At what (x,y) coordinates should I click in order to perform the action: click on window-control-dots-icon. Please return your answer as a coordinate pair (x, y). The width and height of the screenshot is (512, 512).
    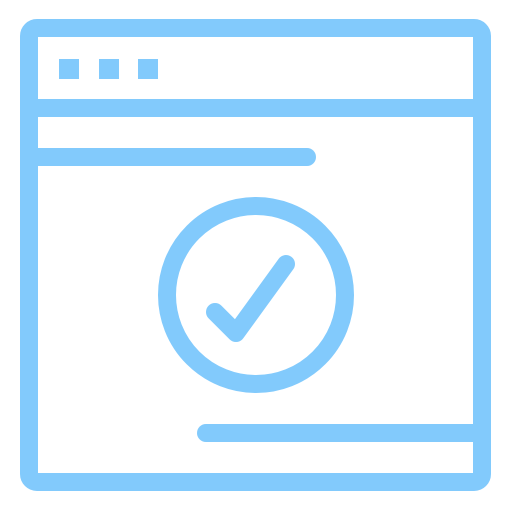
    Looking at the image, I should click on (108, 69).